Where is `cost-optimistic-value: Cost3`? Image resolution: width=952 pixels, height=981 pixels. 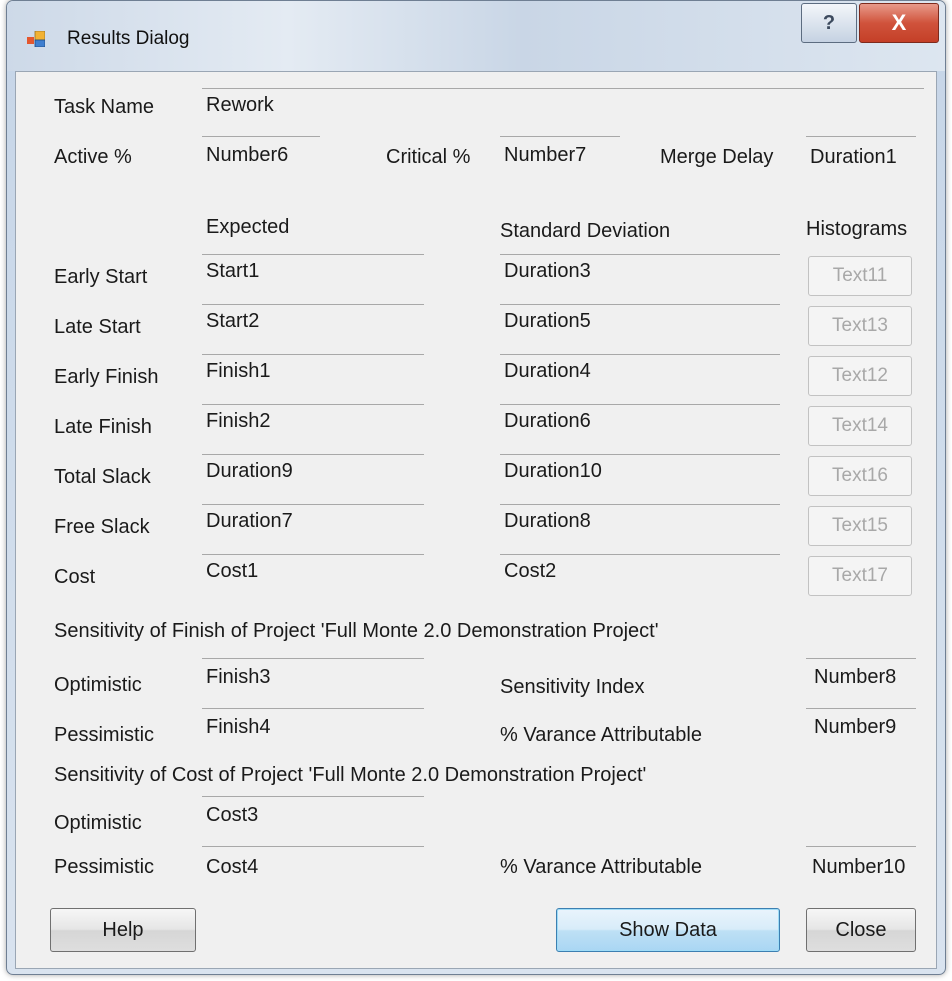 cost-optimistic-value: Cost3 is located at coordinates (232, 815).